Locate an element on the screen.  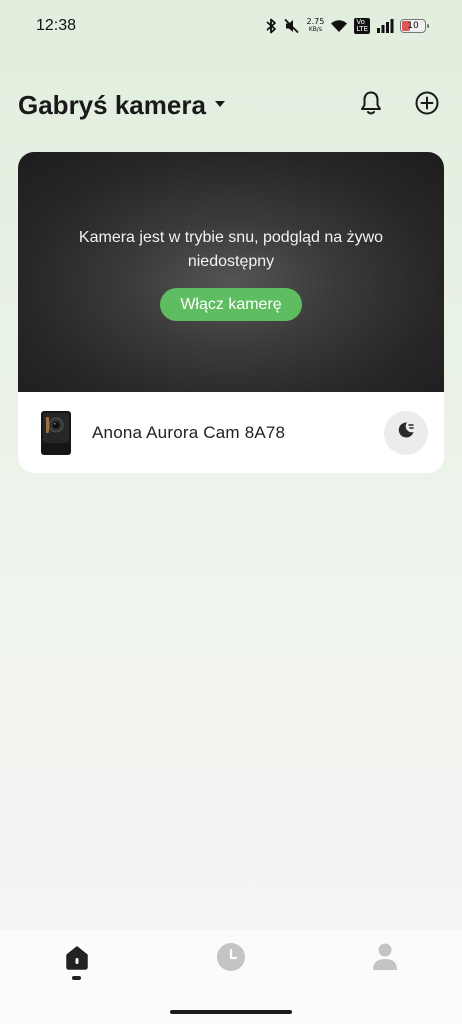
nav-profile is located at coordinates (385, 959).